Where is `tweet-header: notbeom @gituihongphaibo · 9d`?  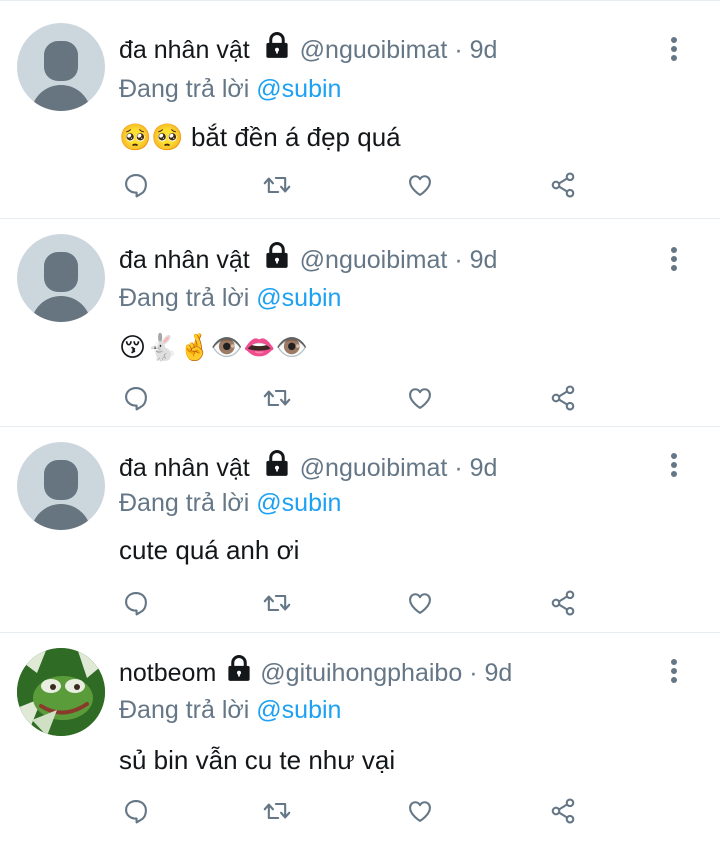 tweet-header: notbeom @gituihongphaibo · 9d is located at coordinates (315, 674).